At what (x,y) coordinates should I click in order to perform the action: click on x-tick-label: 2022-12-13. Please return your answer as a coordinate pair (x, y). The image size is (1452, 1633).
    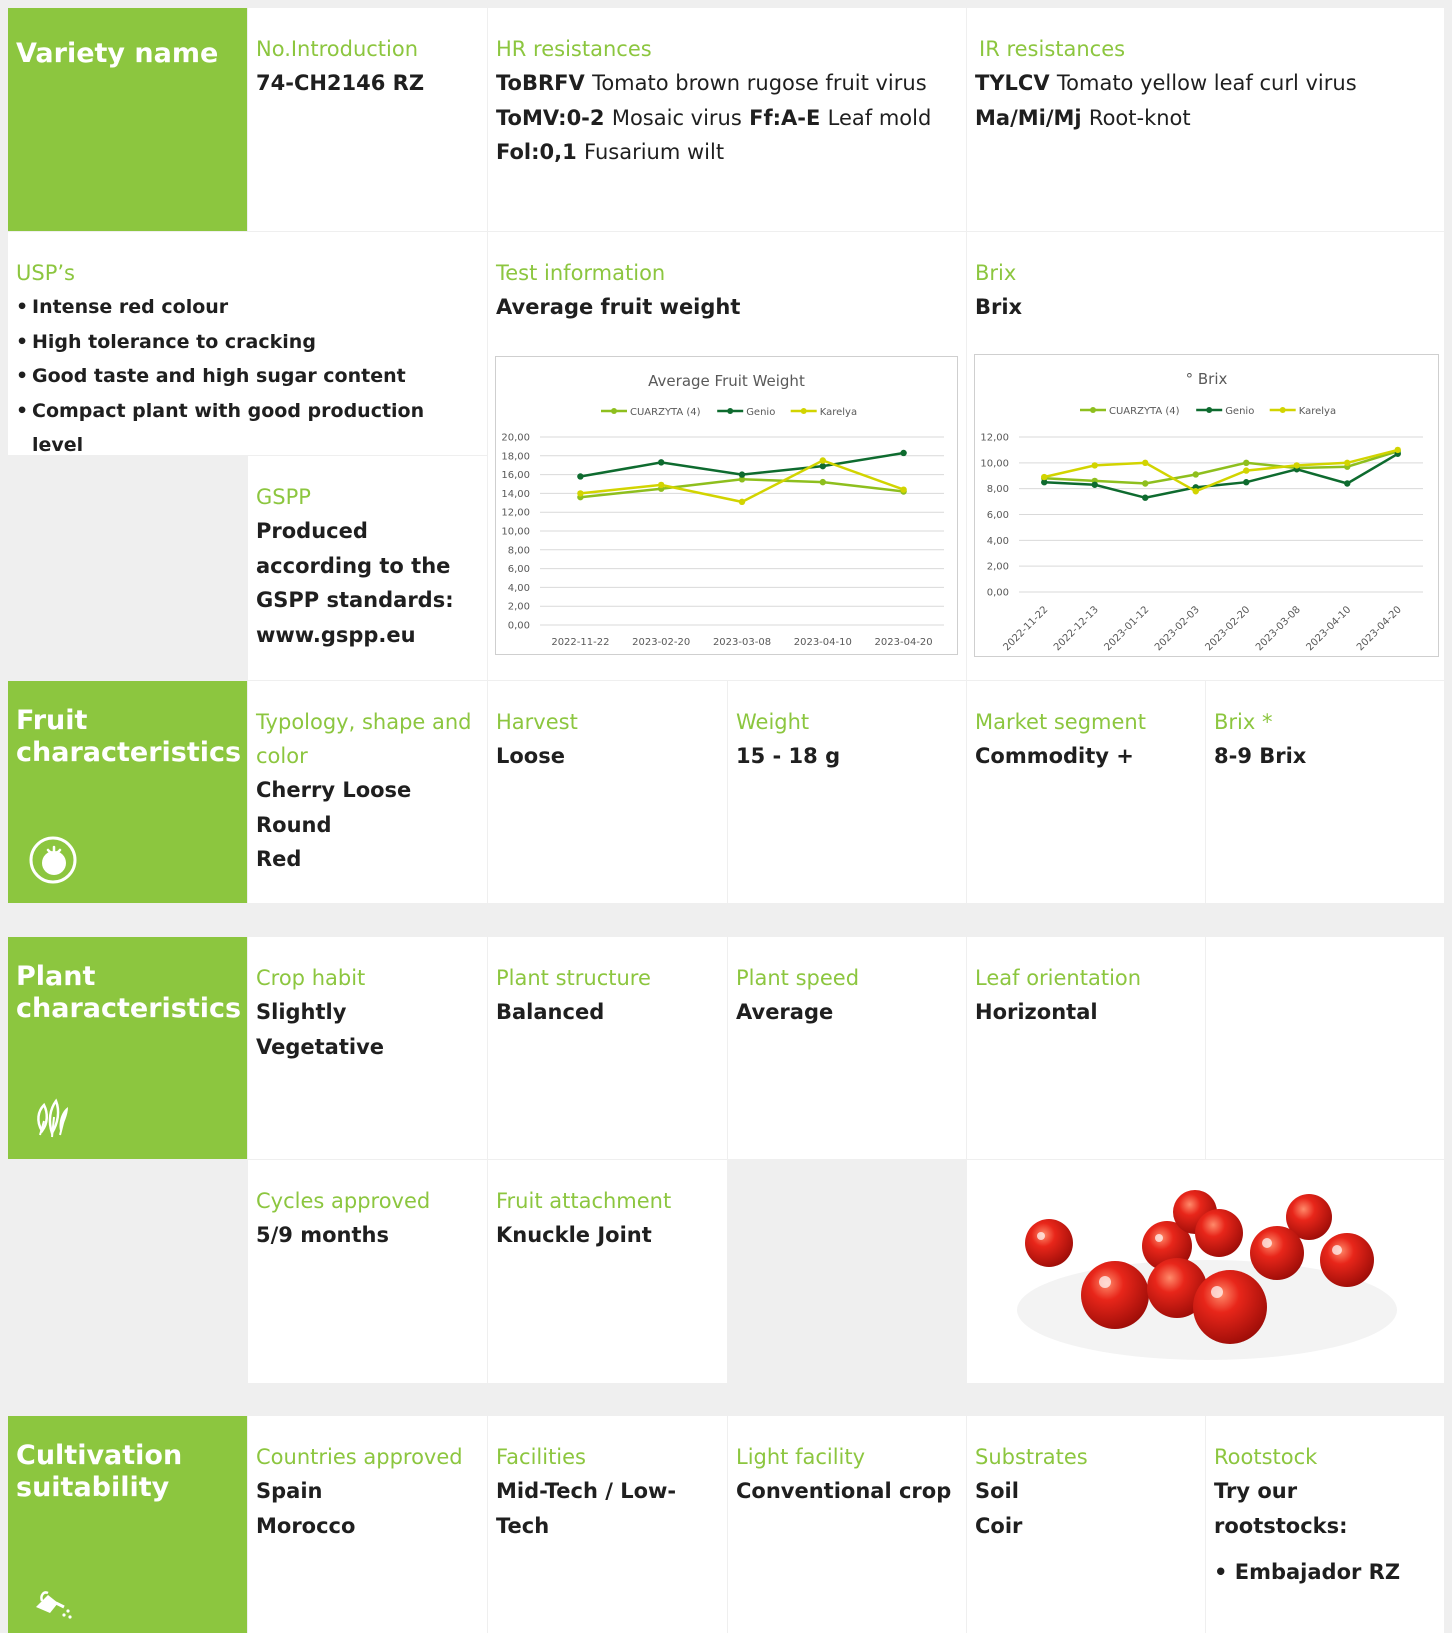
    Looking at the image, I should click on (1076, 628).